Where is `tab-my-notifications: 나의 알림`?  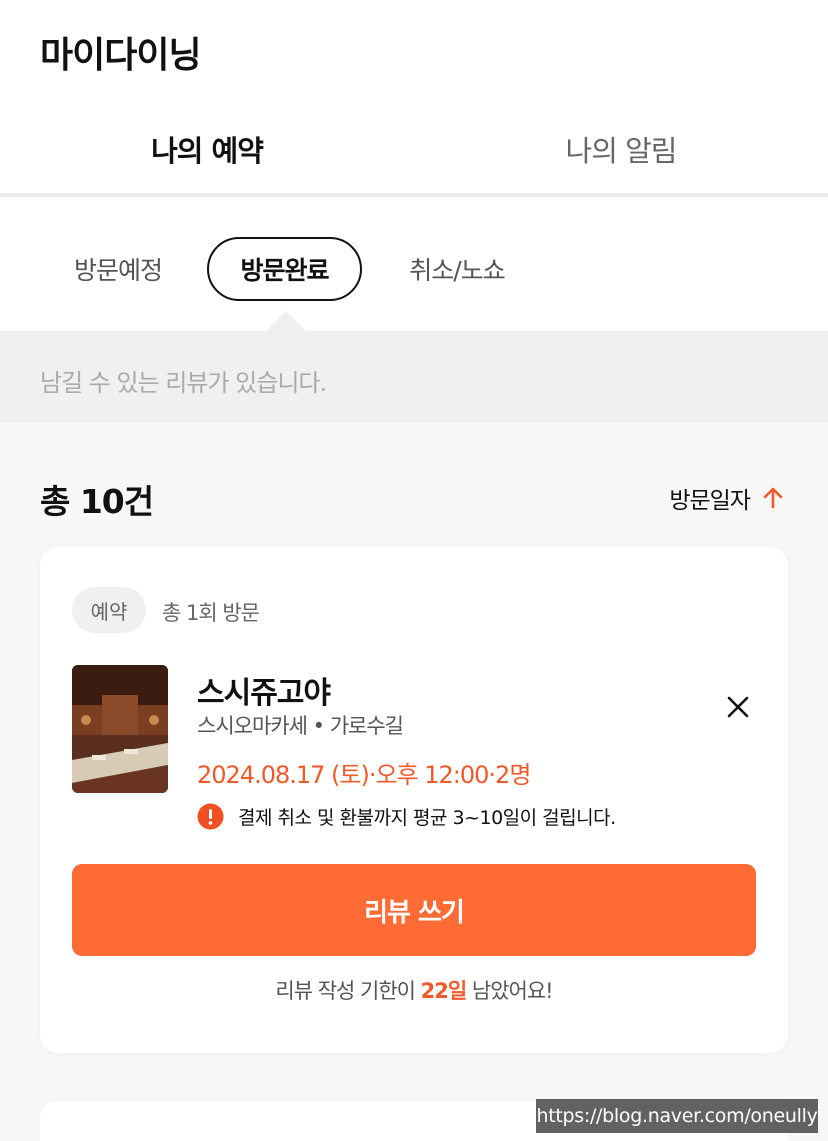 tab-my-notifications: 나의 알림 is located at coordinates (621, 148).